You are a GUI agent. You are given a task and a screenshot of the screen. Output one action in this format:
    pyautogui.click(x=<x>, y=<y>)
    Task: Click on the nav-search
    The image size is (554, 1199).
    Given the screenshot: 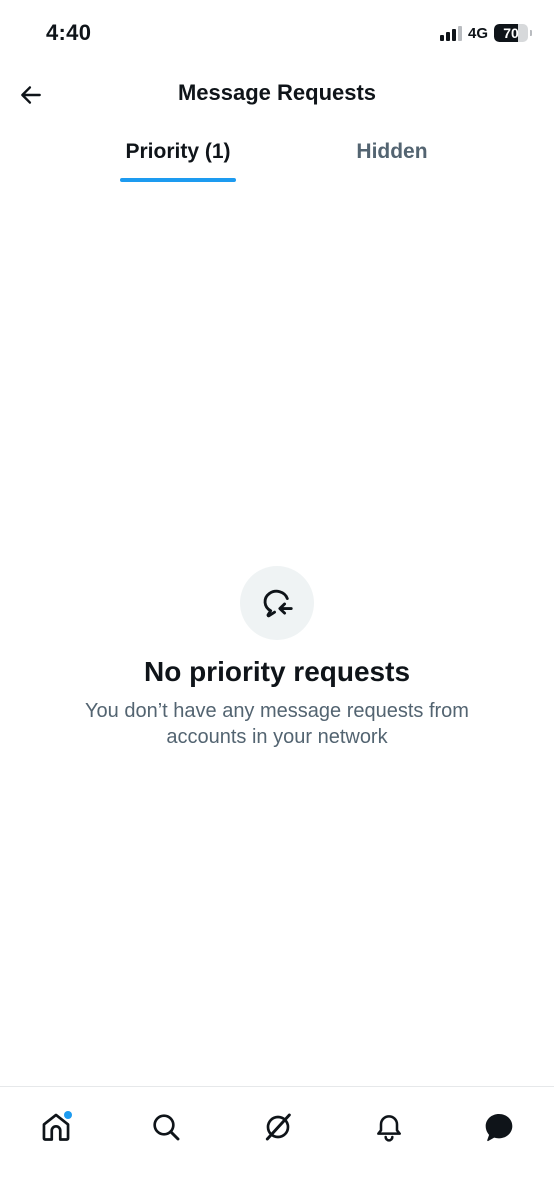 What is the action you would take?
    pyautogui.click(x=166, y=1127)
    